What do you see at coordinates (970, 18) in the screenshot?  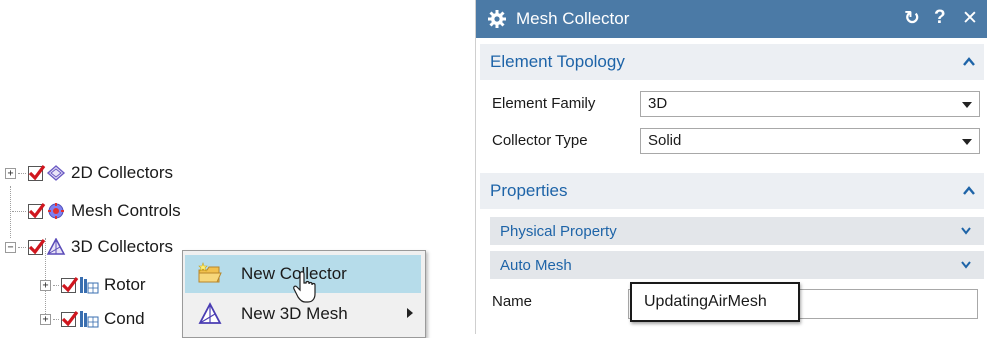 I see `close-icon: ✕` at bounding box center [970, 18].